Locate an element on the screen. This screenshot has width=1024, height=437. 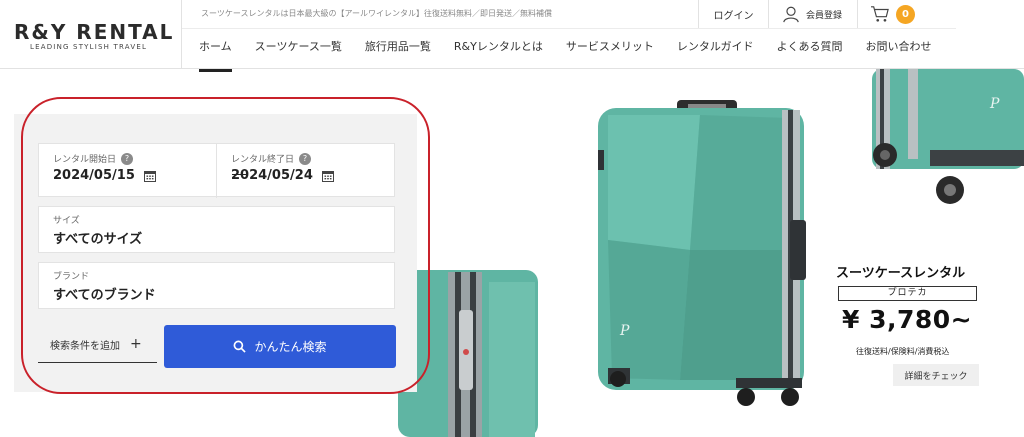
nav-item-about: R&Yレンタルとは is located at coordinates (498, 49).